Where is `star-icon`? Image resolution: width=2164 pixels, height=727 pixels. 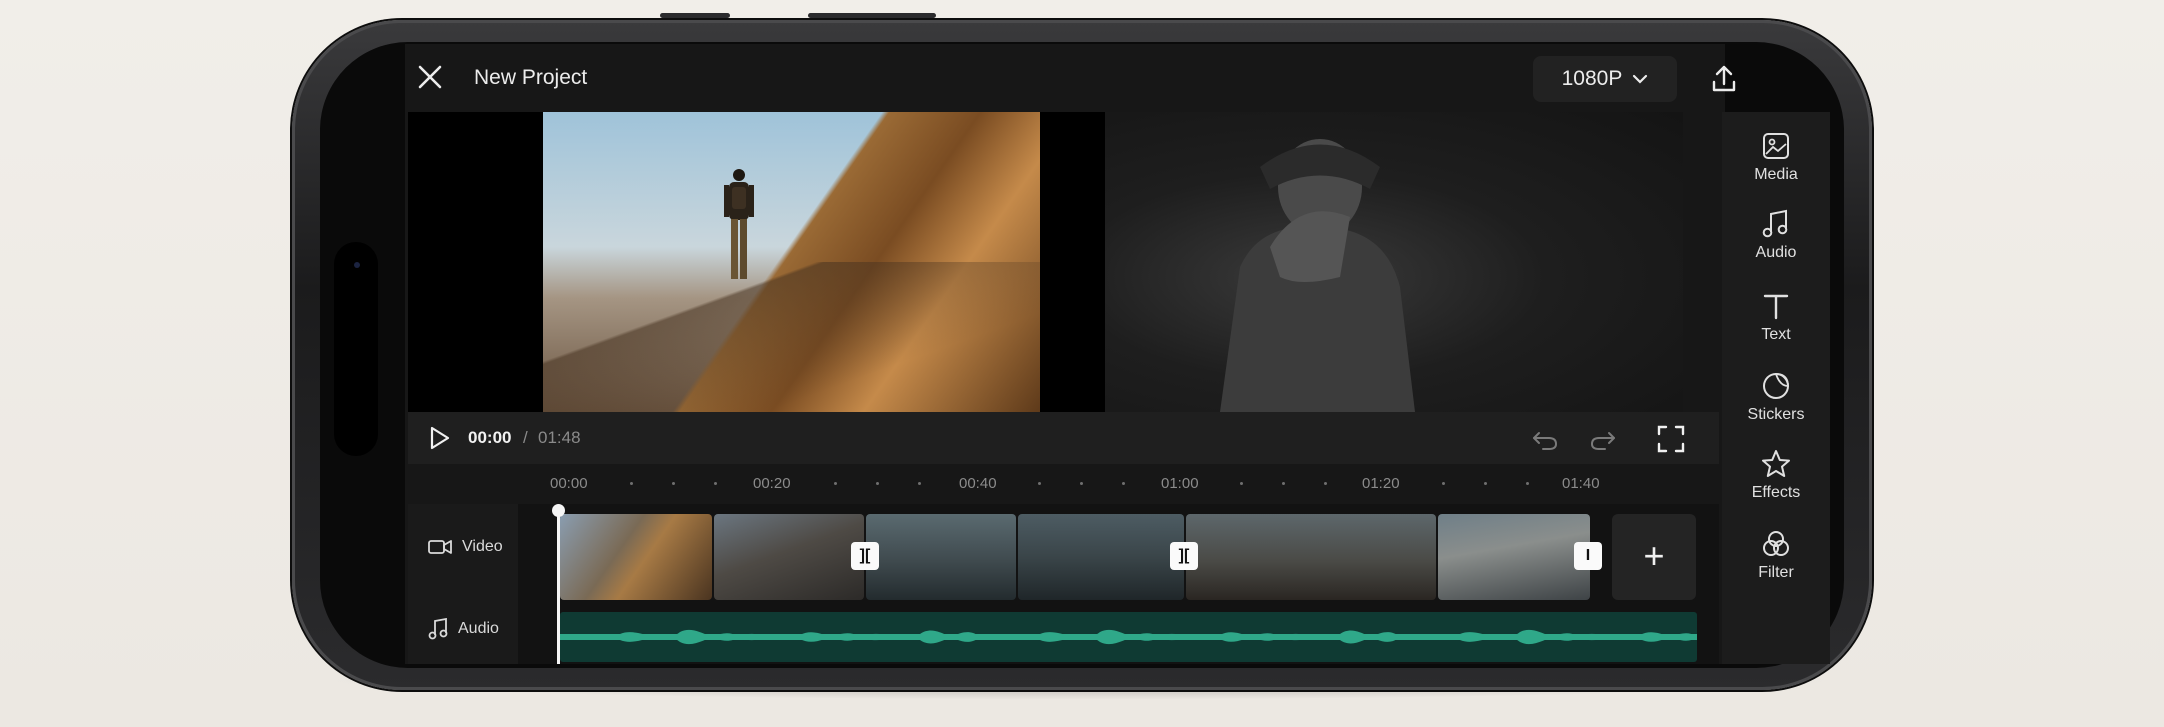
star-icon is located at coordinates (1776, 463).